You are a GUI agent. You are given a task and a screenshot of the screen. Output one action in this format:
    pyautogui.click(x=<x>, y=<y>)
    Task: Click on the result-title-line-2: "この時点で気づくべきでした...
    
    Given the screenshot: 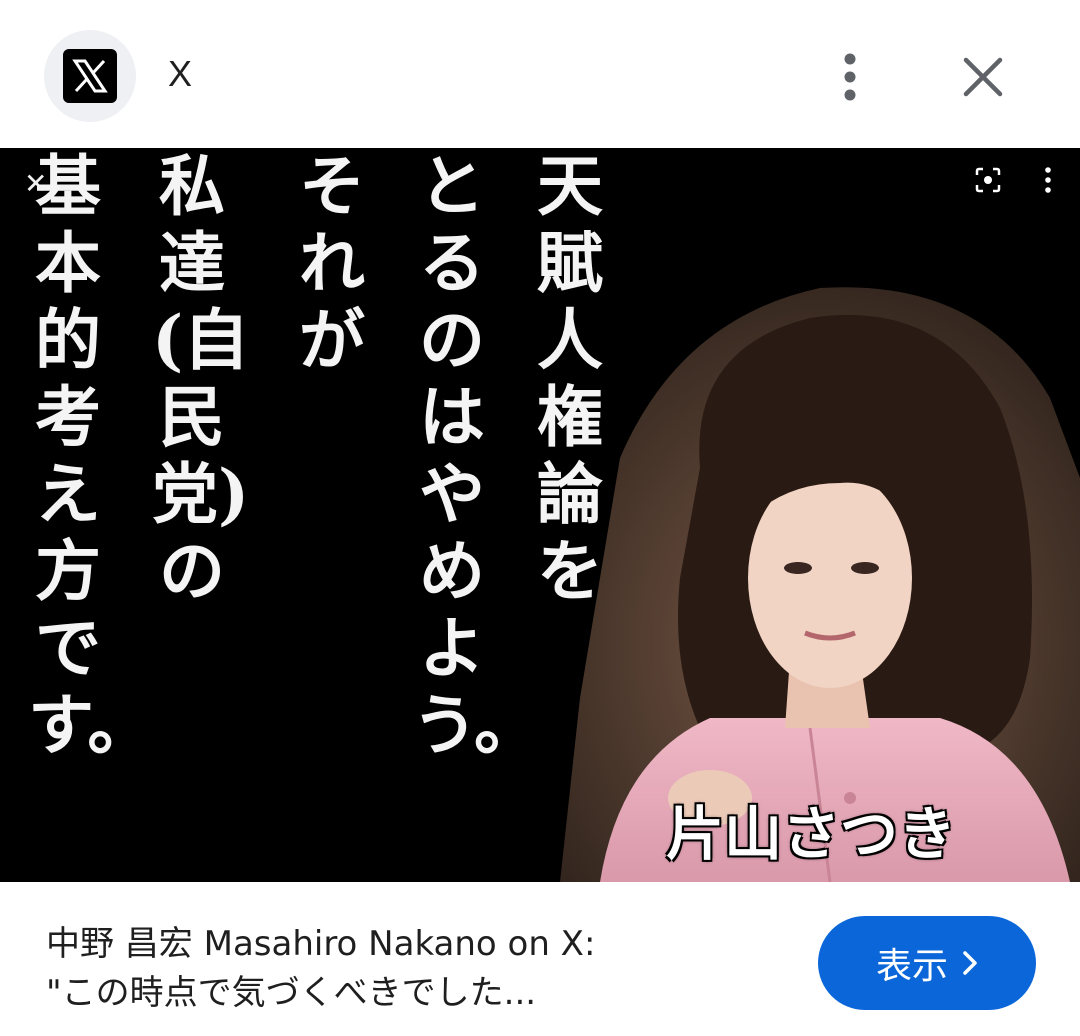 What is the action you would take?
    pyautogui.click(x=291, y=993)
    